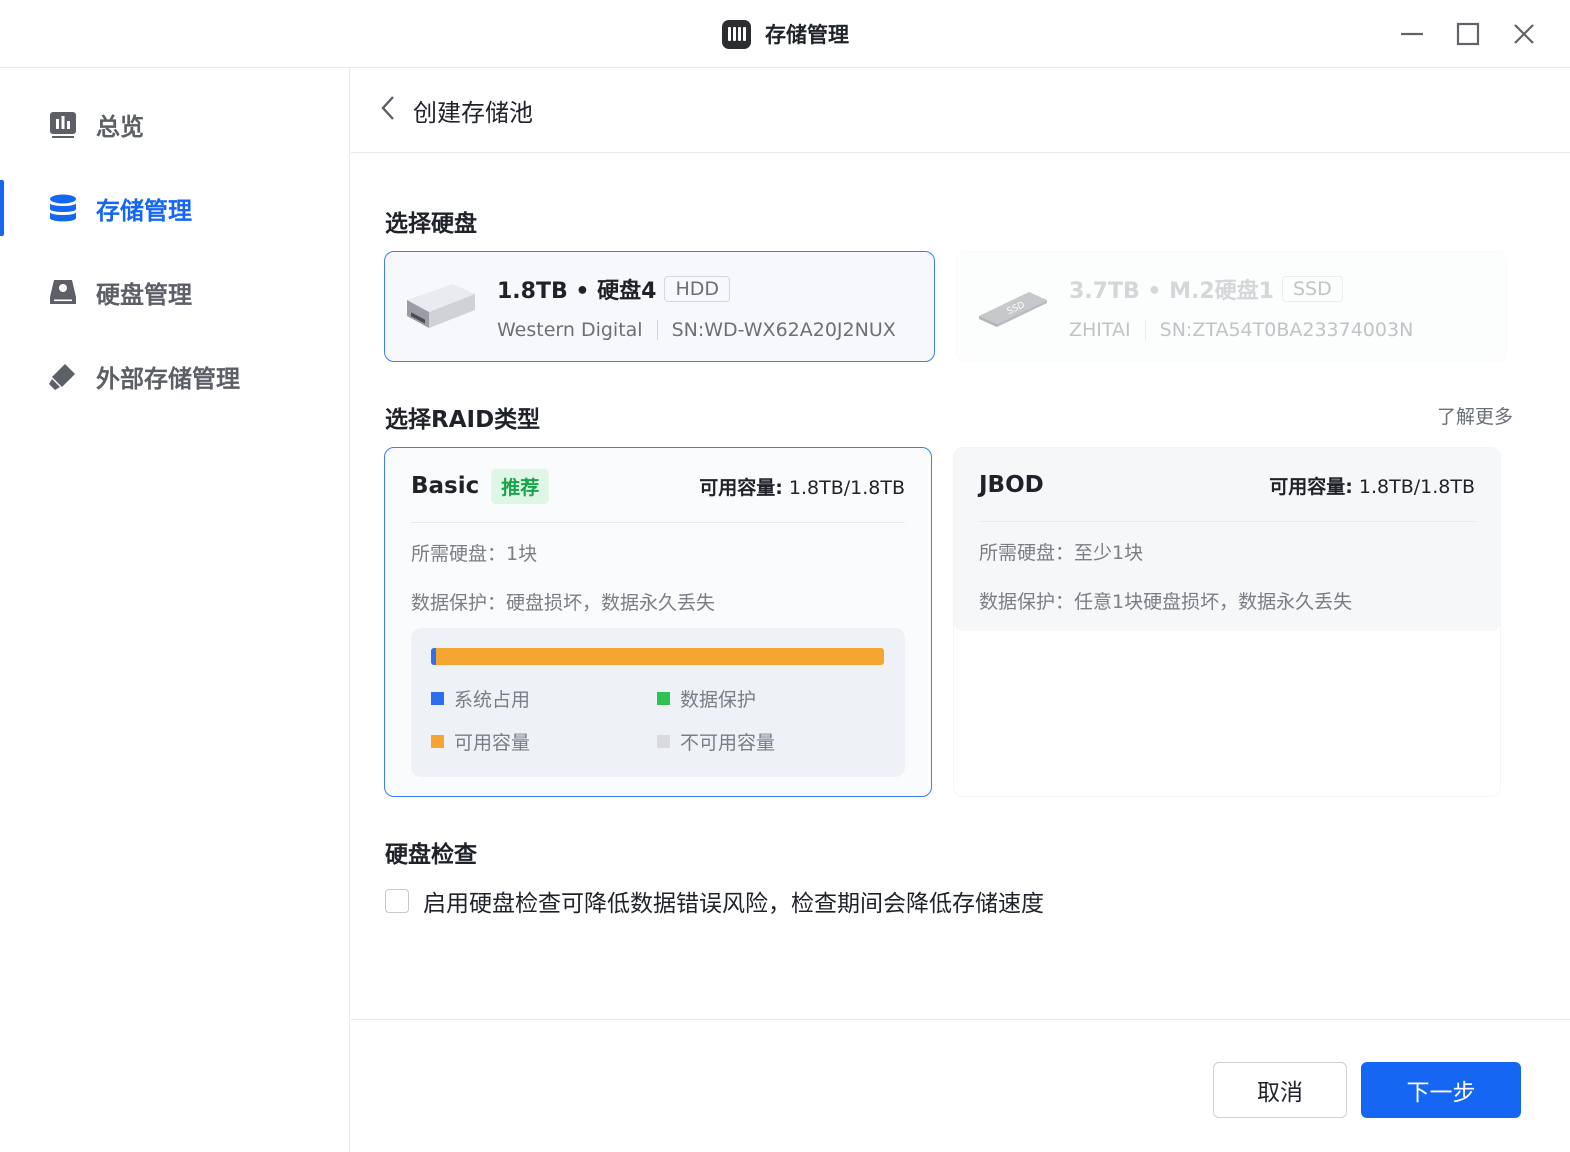 Image resolution: width=1570 pixels, height=1152 pixels. I want to click on sidebar-item-external: 外部存储管理, so click(174, 376).